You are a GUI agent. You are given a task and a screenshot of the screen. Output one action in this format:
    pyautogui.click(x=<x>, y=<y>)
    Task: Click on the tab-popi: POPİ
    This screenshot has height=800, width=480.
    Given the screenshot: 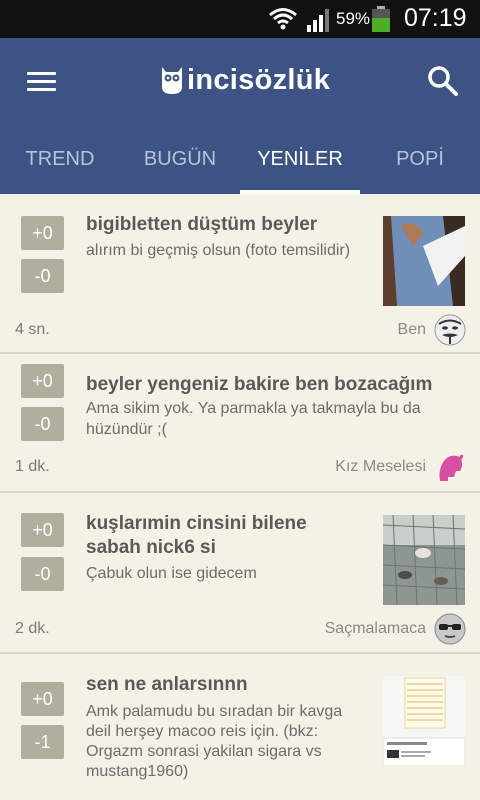 What is the action you would take?
    pyautogui.click(x=420, y=166)
    